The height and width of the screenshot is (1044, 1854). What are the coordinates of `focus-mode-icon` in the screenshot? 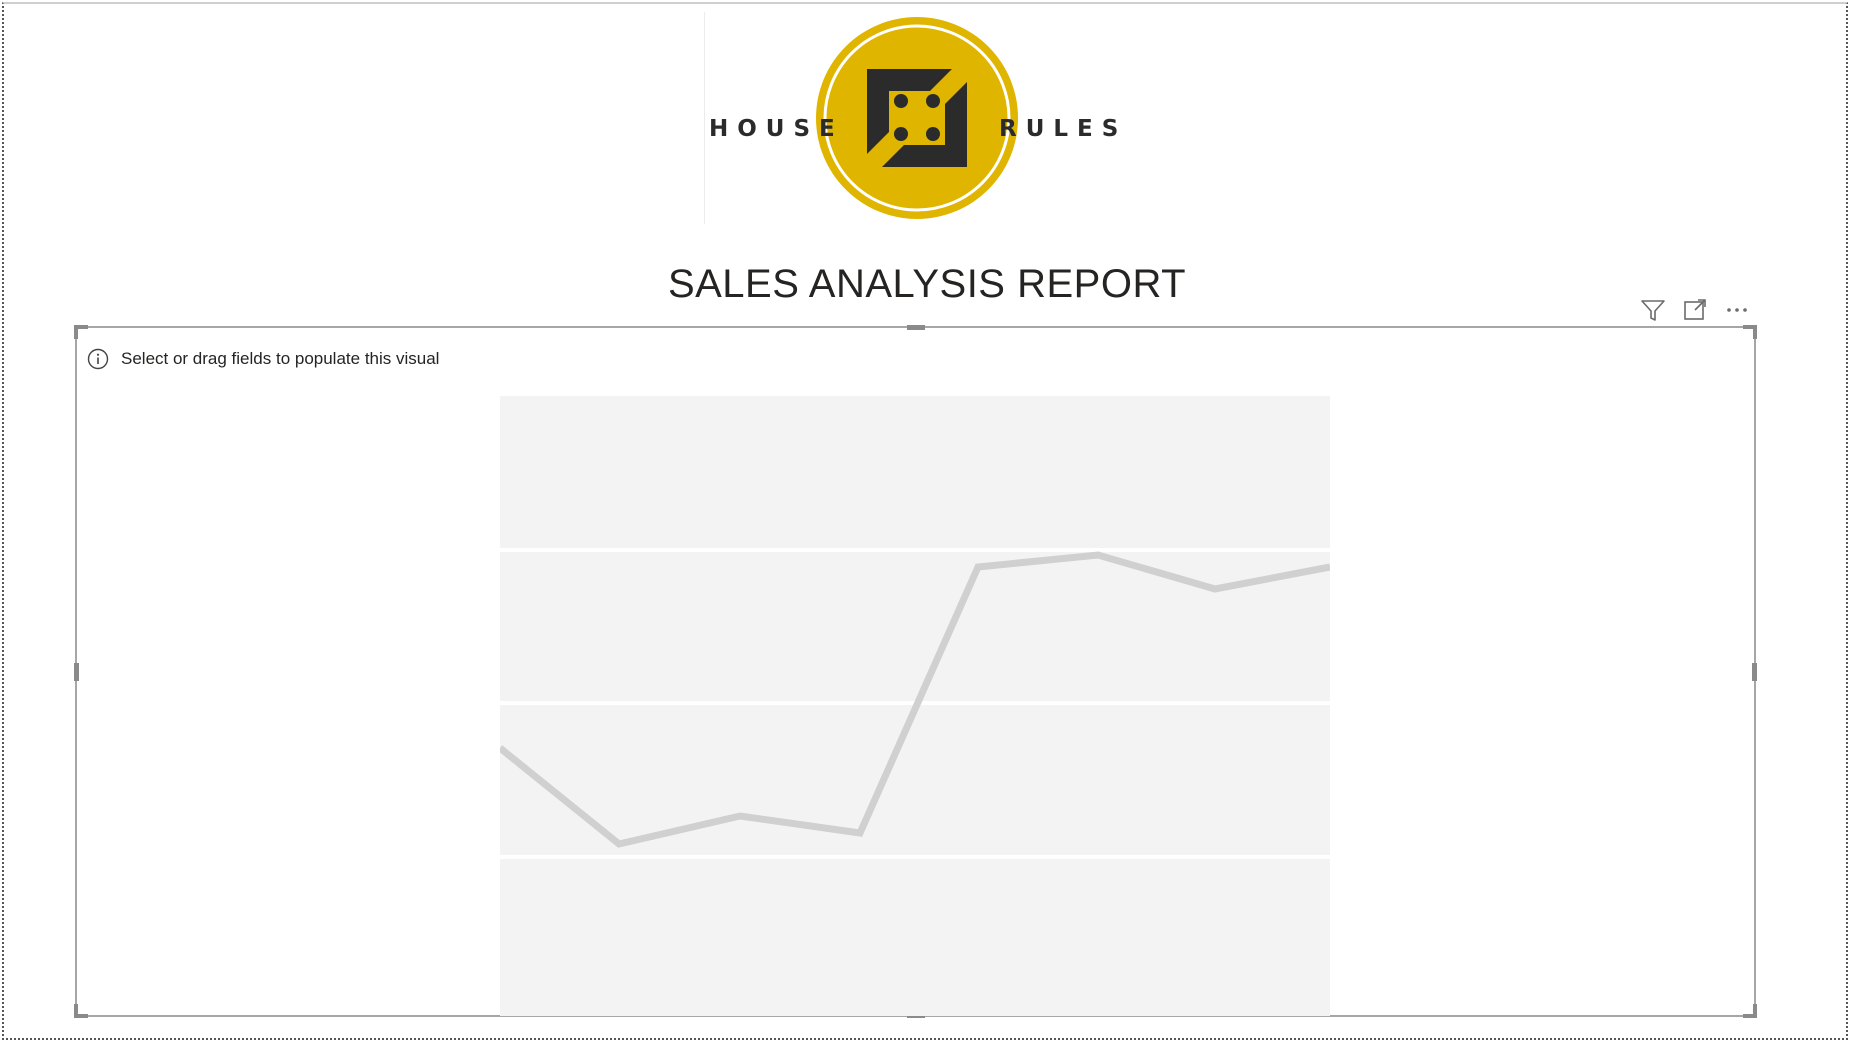 It's located at (1695, 310).